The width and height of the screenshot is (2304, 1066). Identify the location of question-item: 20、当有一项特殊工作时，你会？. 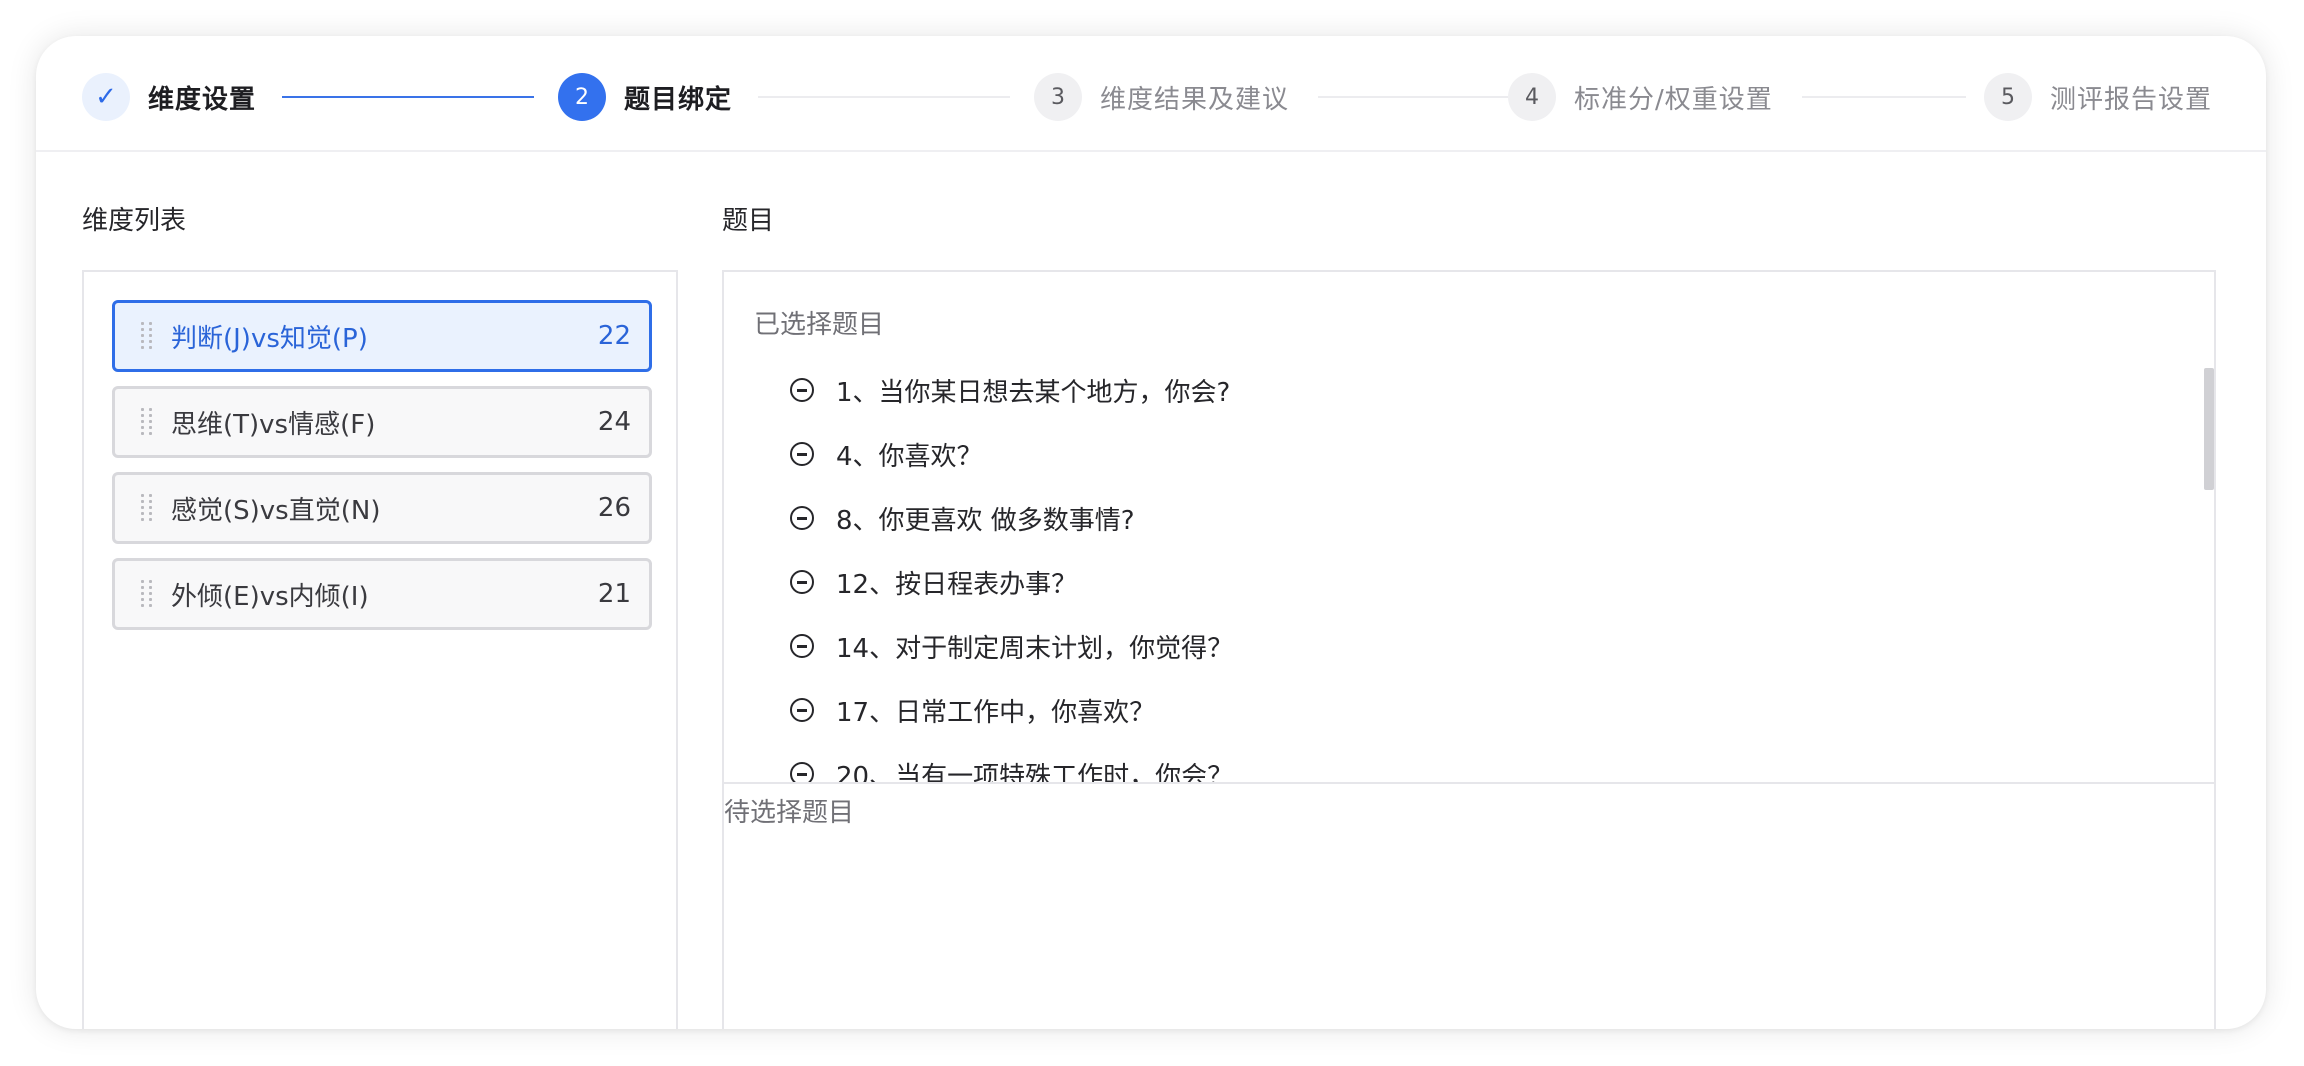
(1011, 768).